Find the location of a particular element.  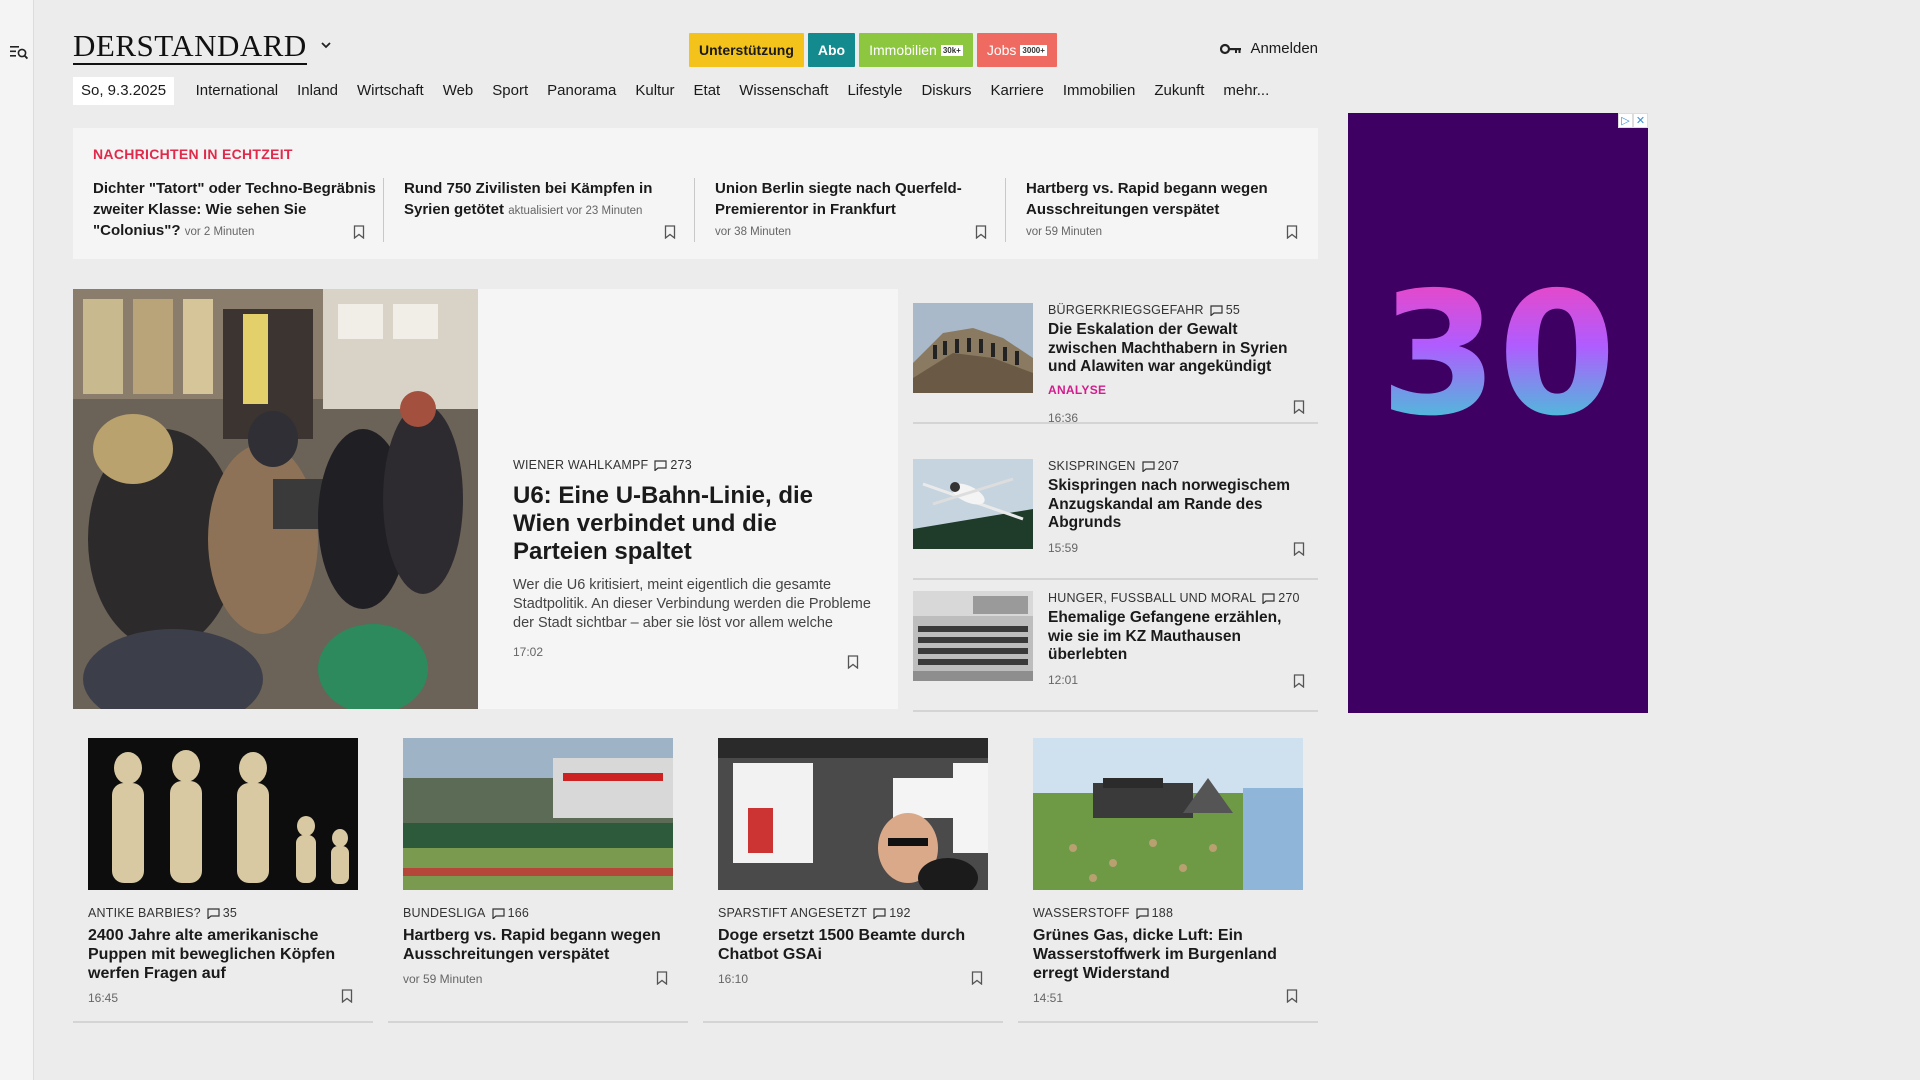

analyse-badge: ANALYSE is located at coordinates (1077, 389).